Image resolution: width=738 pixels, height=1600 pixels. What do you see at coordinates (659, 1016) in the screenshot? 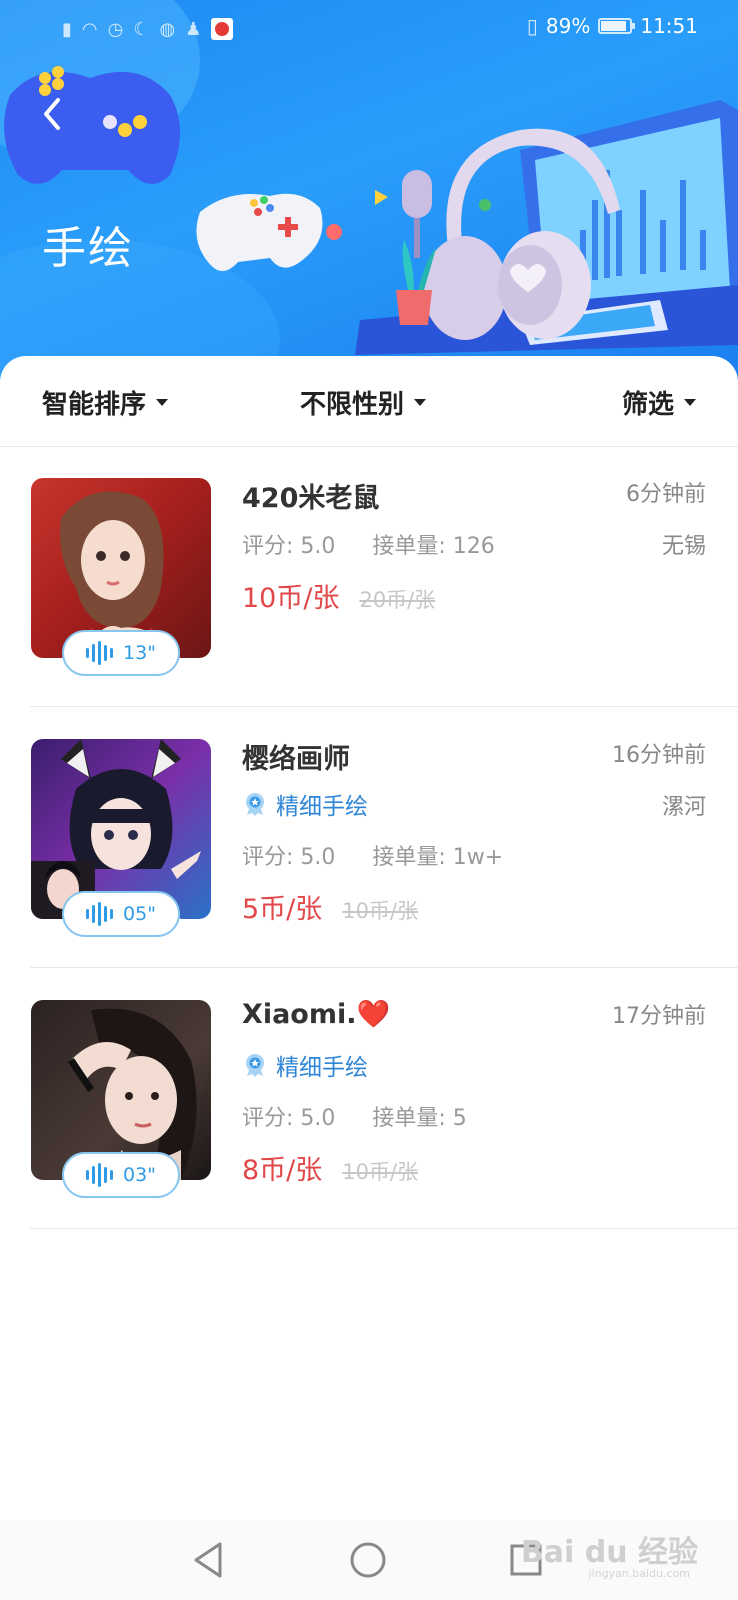
I see `active-time: 17分钟前` at bounding box center [659, 1016].